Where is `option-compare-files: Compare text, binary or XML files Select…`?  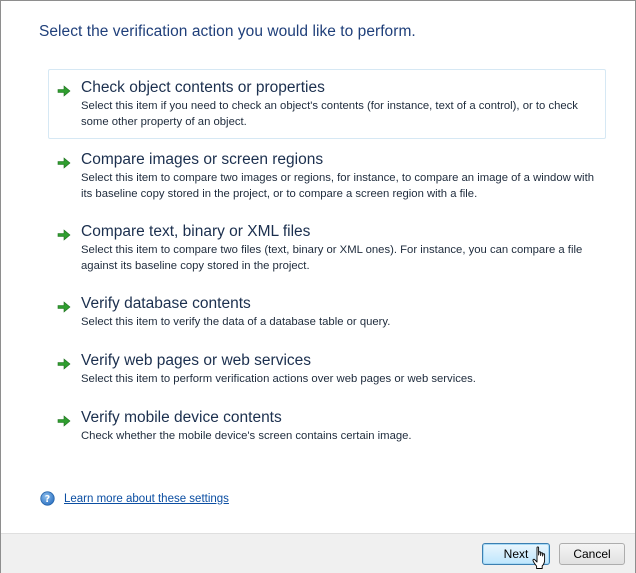 option-compare-files: Compare text, binary or XML files Select… is located at coordinates (327, 248).